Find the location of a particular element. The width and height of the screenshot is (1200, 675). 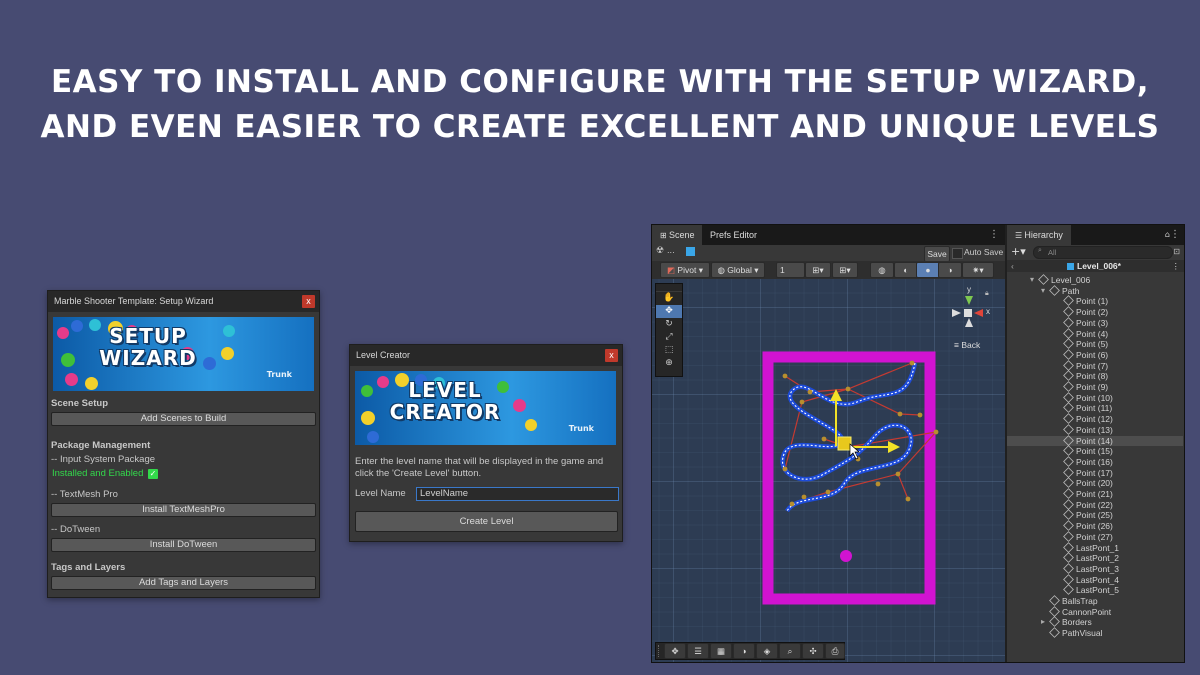

rect-tool-icon: ⬚ is located at coordinates (669, 350).